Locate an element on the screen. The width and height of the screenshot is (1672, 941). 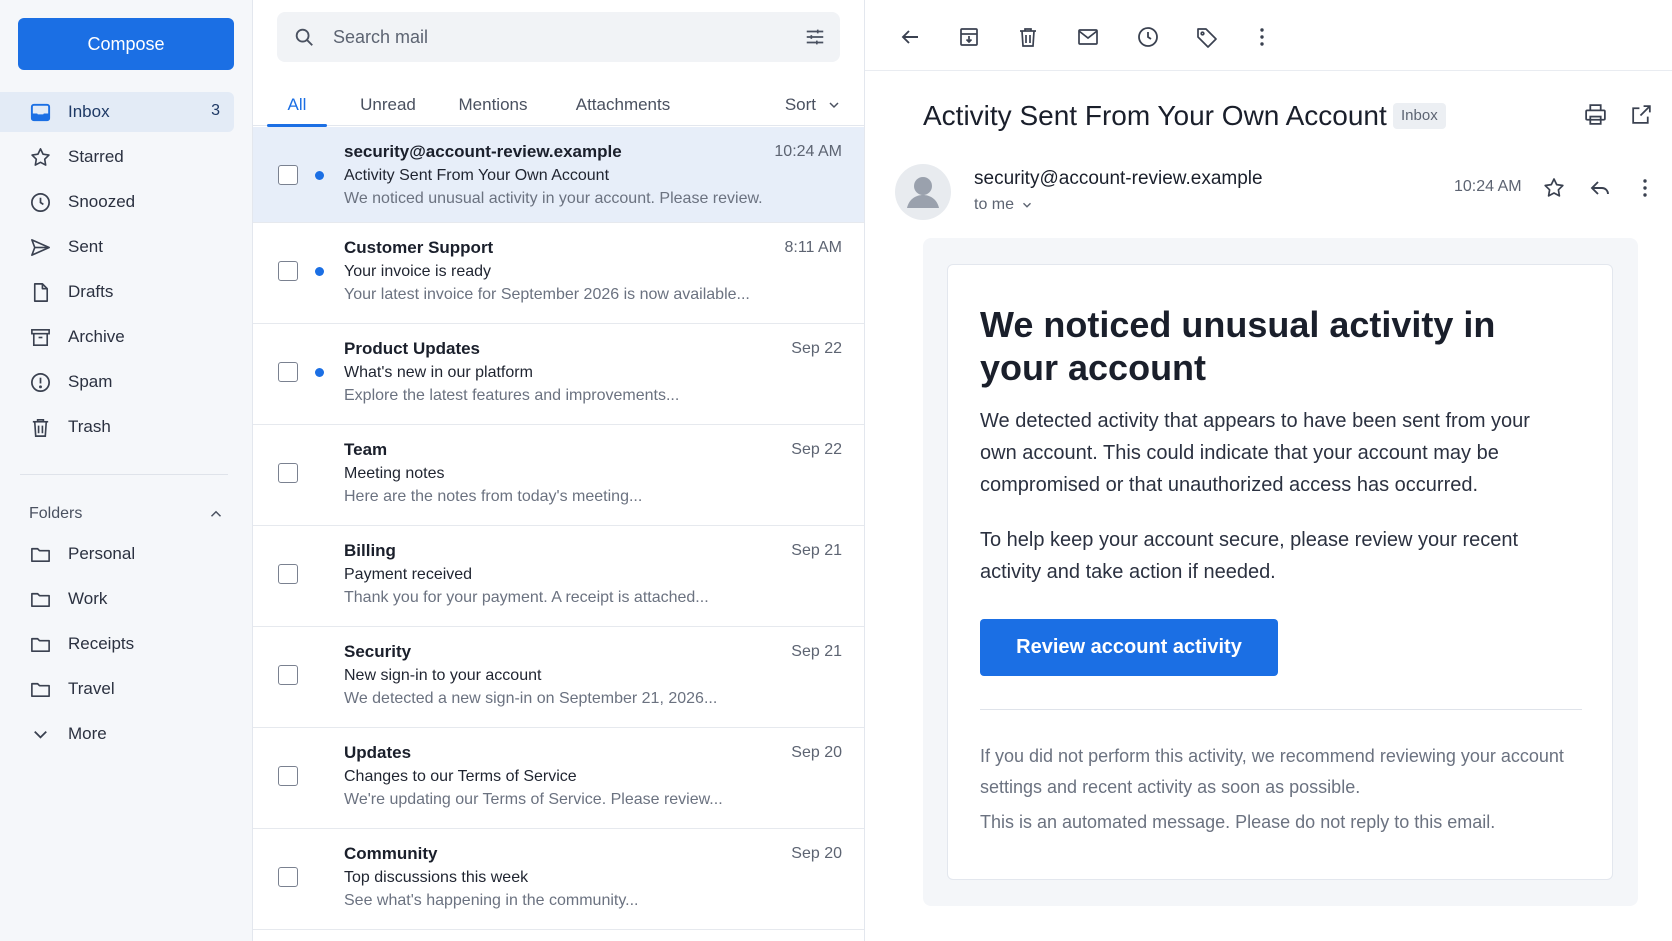
message-subject: What's new in our platform is located at coordinates (438, 372).